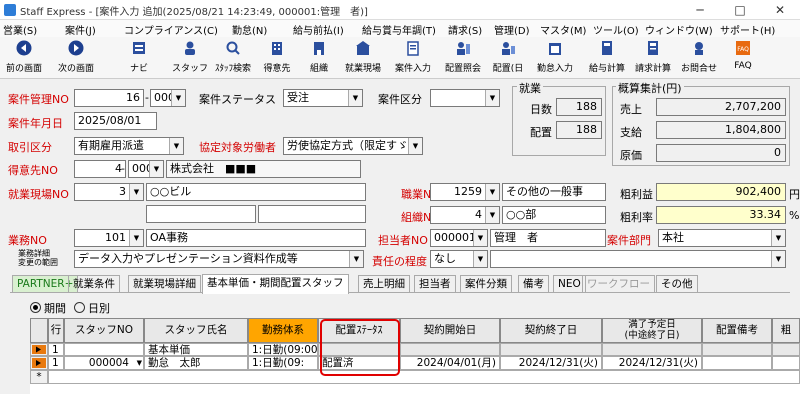 The height and width of the screenshot is (394, 800). Describe the element at coordinates (109, 98) in the screenshot. I see `case-no-field: 16` at that location.